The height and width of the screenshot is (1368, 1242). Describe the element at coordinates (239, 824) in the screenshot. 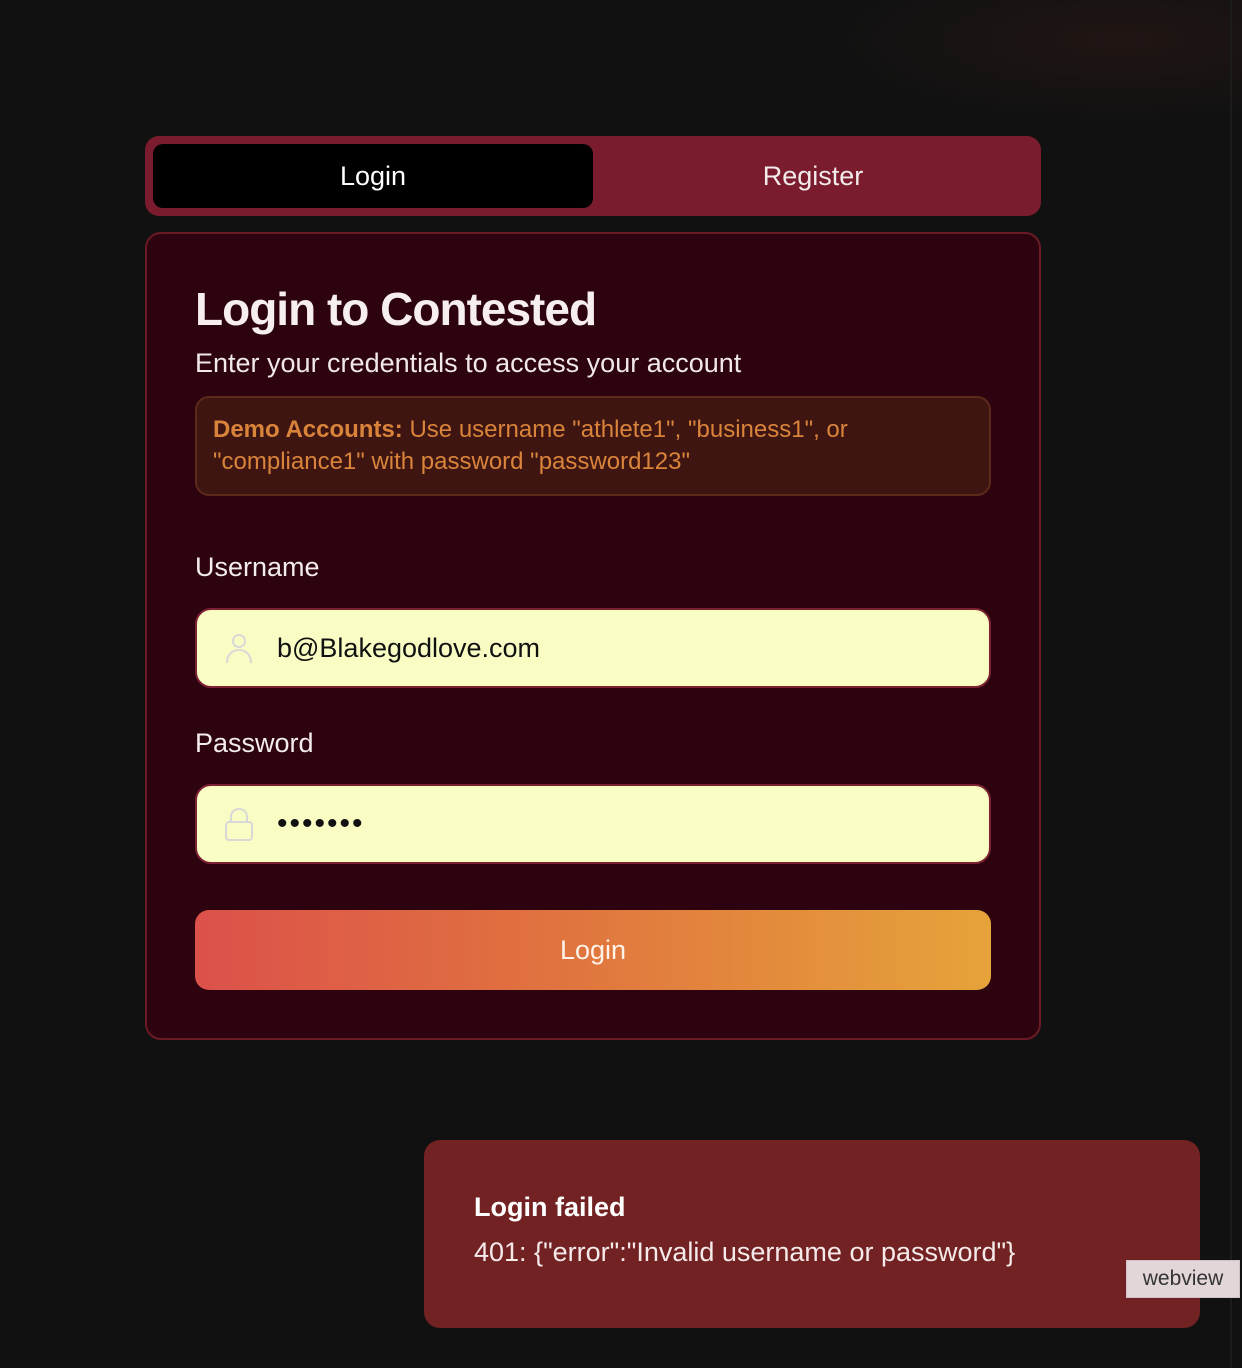

I see `lock-icon` at that location.